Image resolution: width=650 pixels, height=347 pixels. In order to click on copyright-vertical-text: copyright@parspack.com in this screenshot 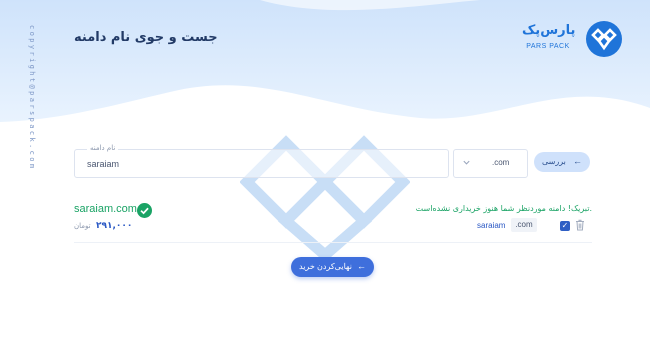, I will do `click(32, 98)`.